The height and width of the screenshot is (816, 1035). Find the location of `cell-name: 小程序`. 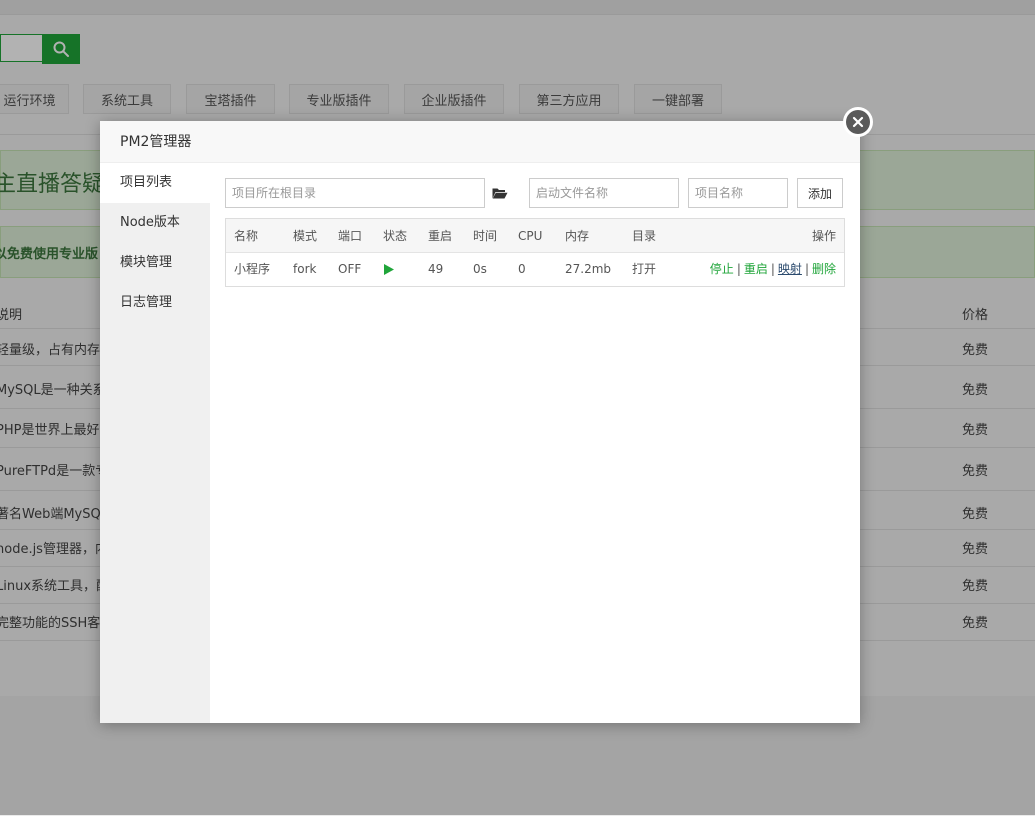

cell-name: 小程序 is located at coordinates (252, 269).